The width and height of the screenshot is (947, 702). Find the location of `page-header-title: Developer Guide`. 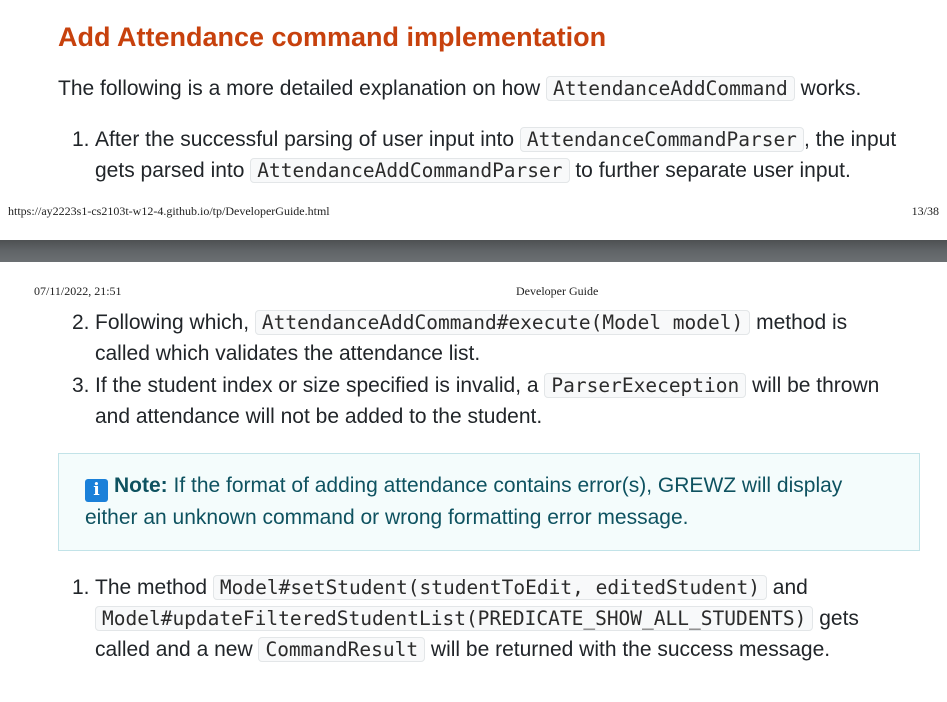

page-header-title: Developer Guide is located at coordinates (557, 291).